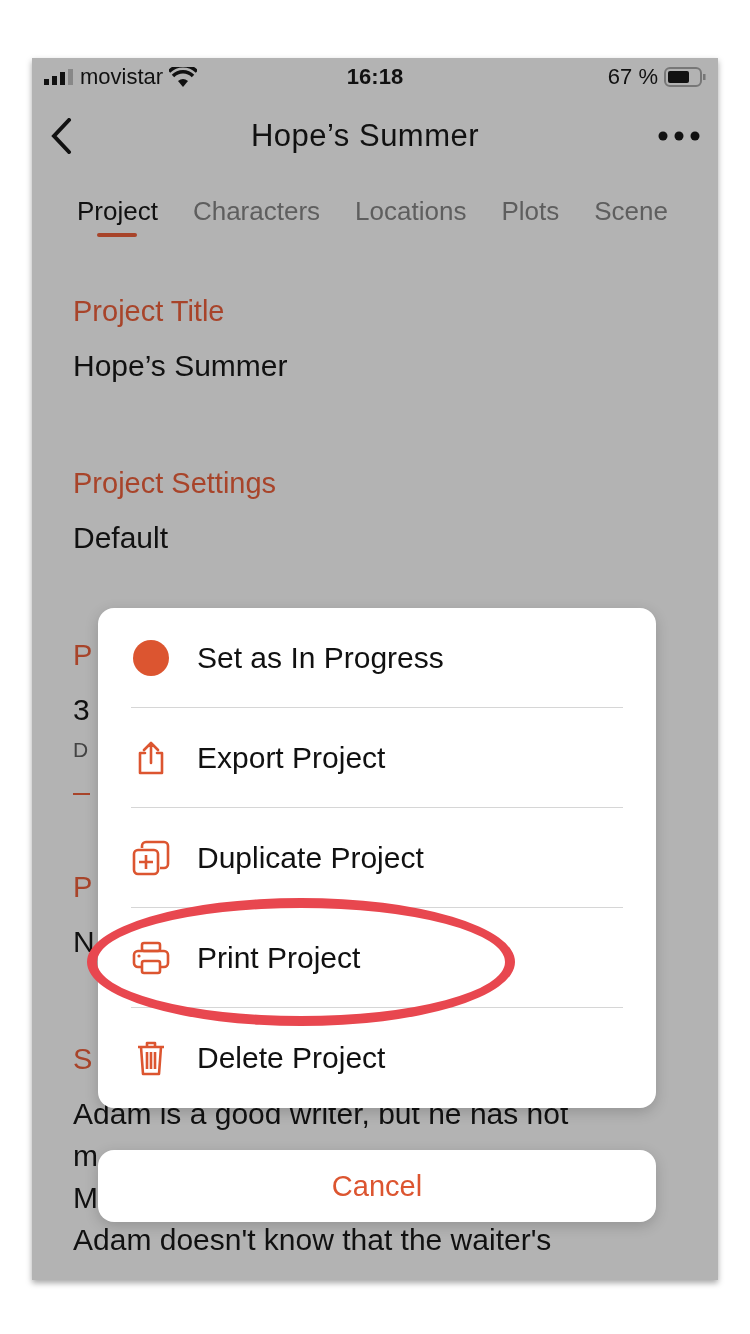  What do you see at coordinates (375, 77) in the screenshot?
I see `clock-time: 16:18` at bounding box center [375, 77].